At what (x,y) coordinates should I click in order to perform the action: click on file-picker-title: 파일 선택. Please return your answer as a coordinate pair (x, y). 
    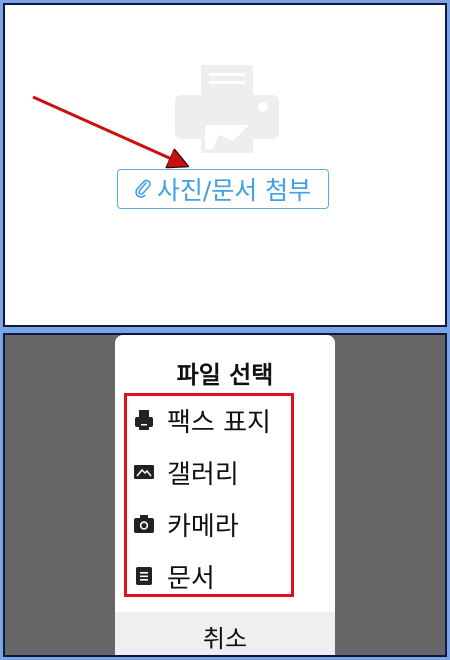
    Looking at the image, I should click on (225, 375).